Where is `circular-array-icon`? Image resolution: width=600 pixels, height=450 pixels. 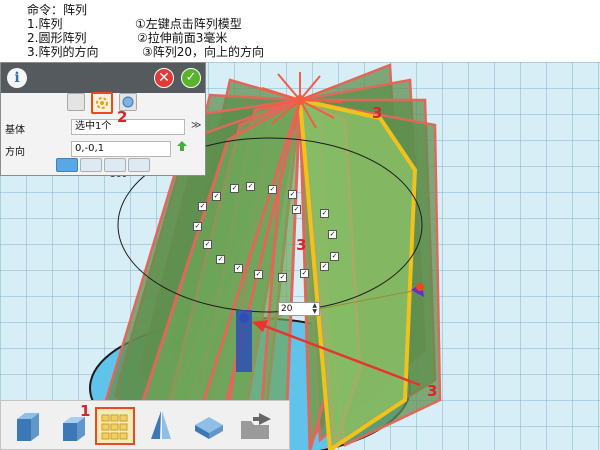 circular-array-icon is located at coordinates (102, 103).